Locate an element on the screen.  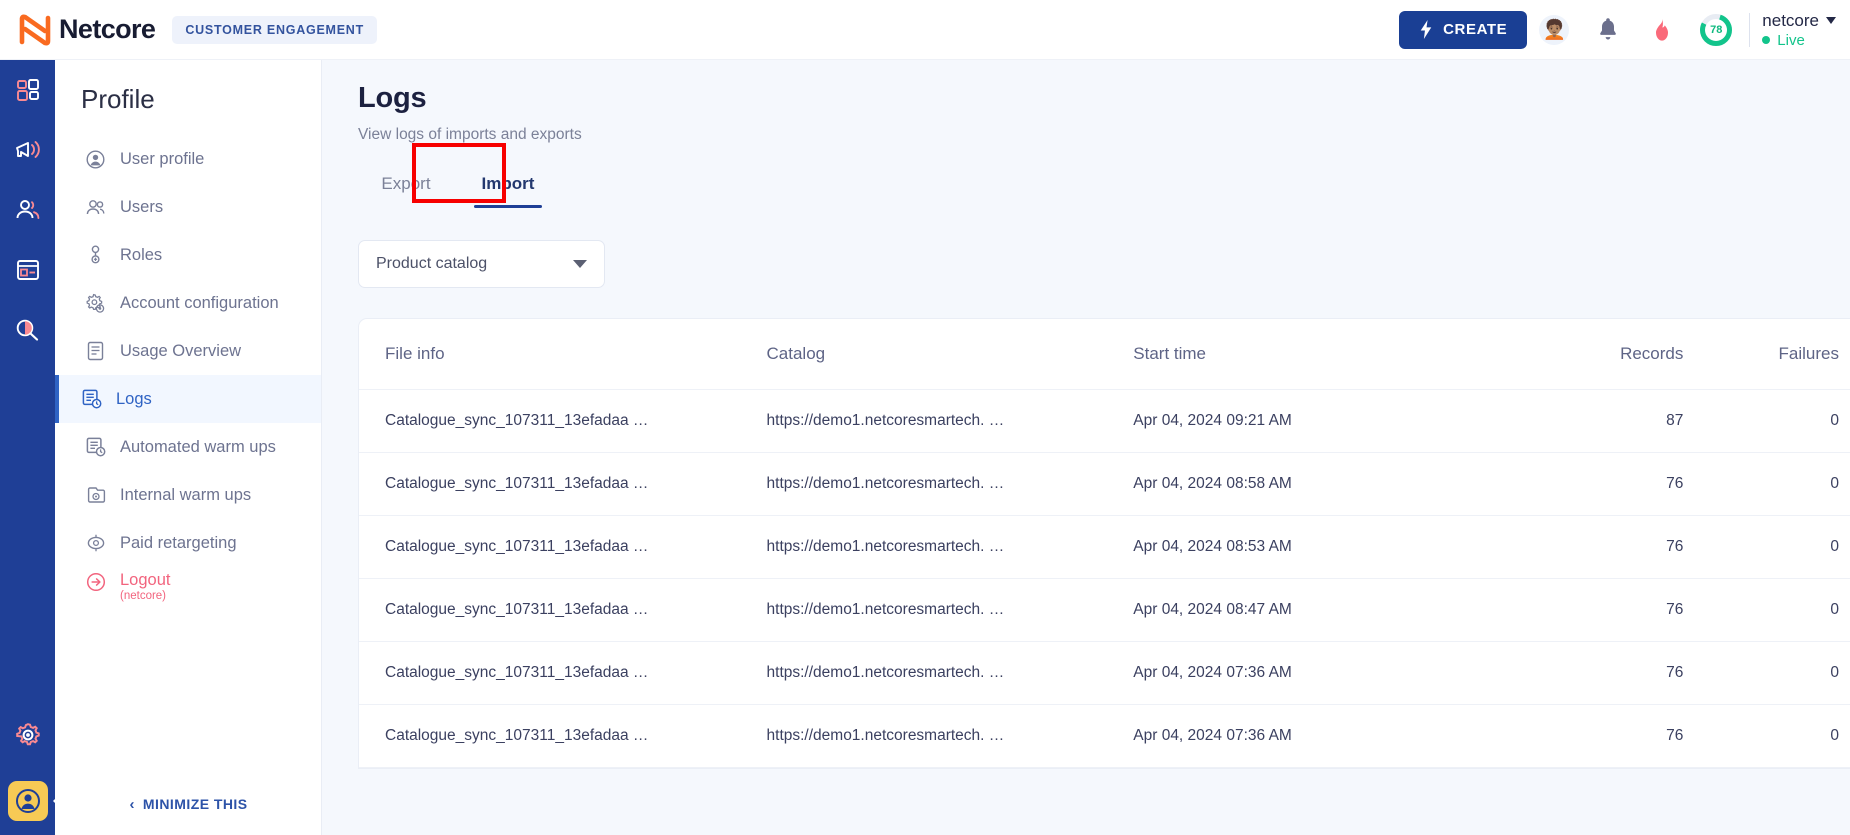
sidebar-item-label: Internal warm ups is located at coordinates (186, 494).